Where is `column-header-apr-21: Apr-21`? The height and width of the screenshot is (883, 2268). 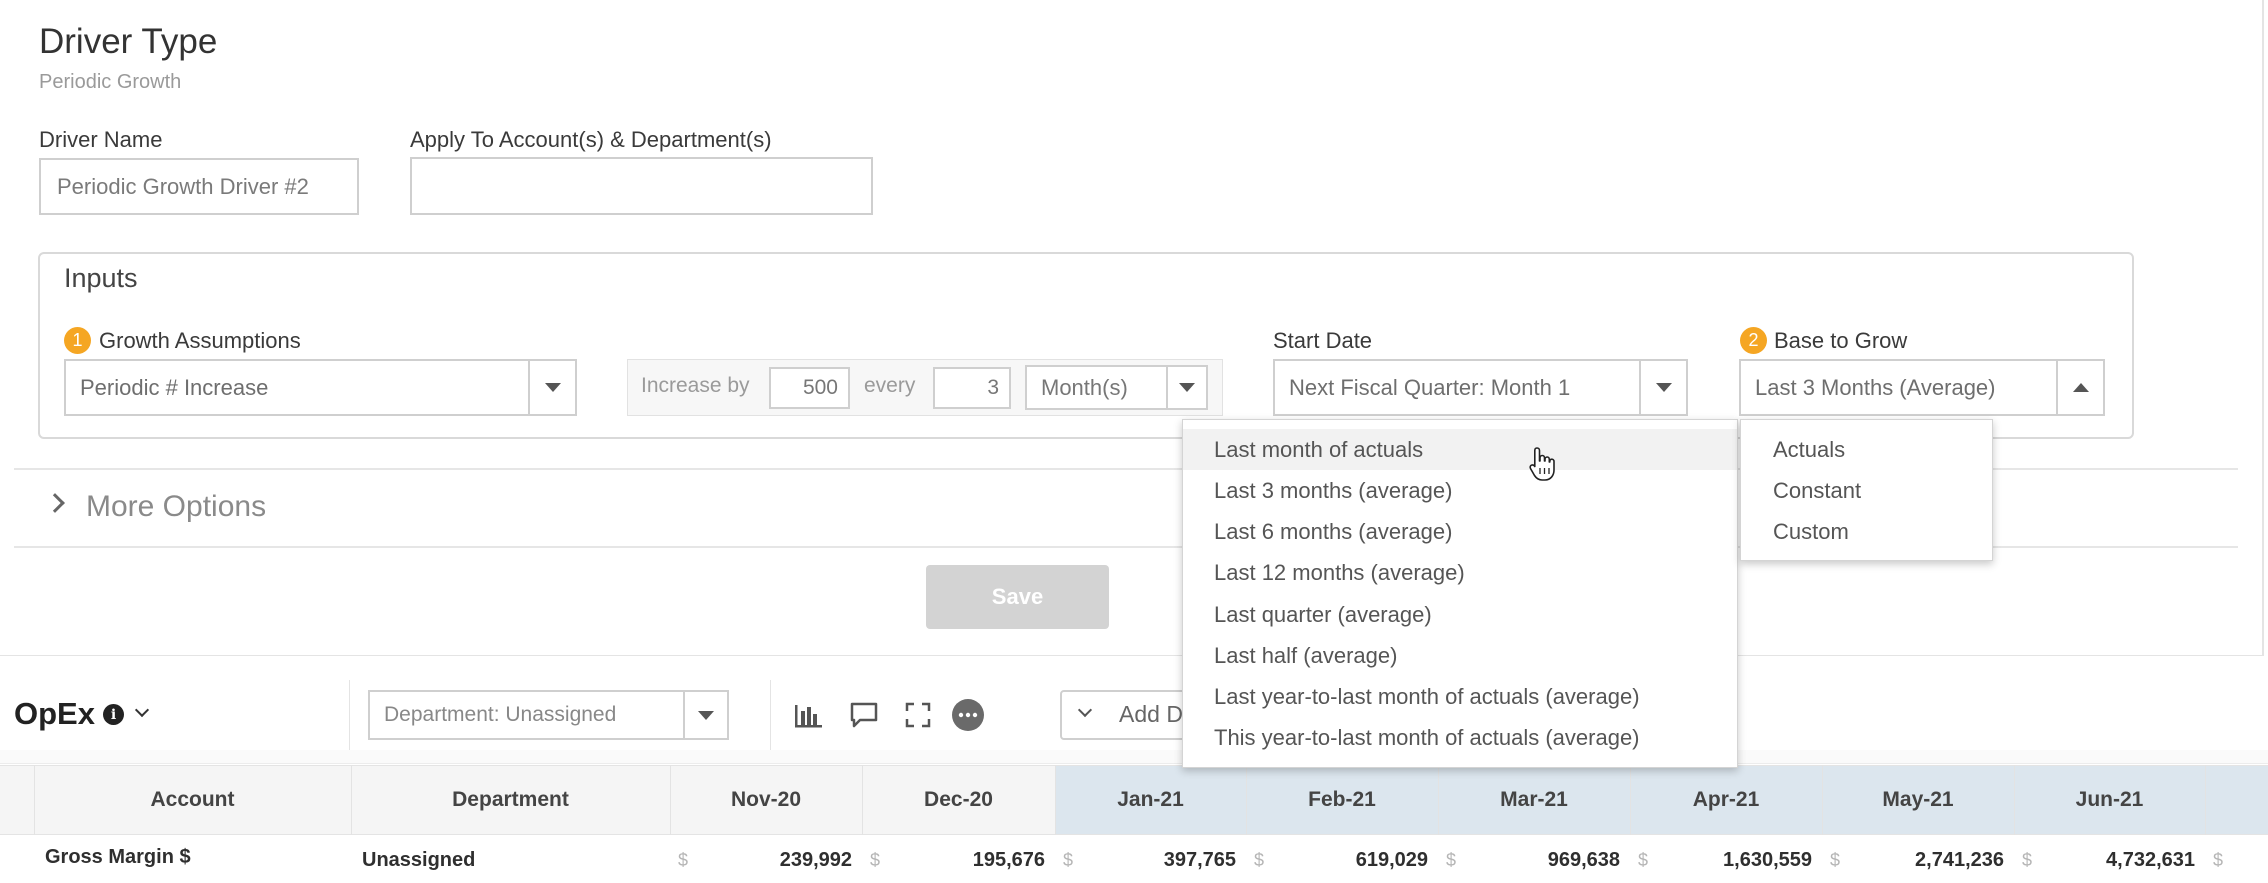
column-header-apr-21: Apr-21 is located at coordinates (1726, 800).